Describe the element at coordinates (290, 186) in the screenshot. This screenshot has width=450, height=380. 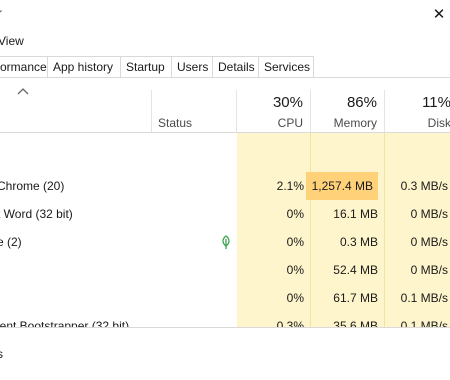
I see `cpu-value: 2.1%` at that location.